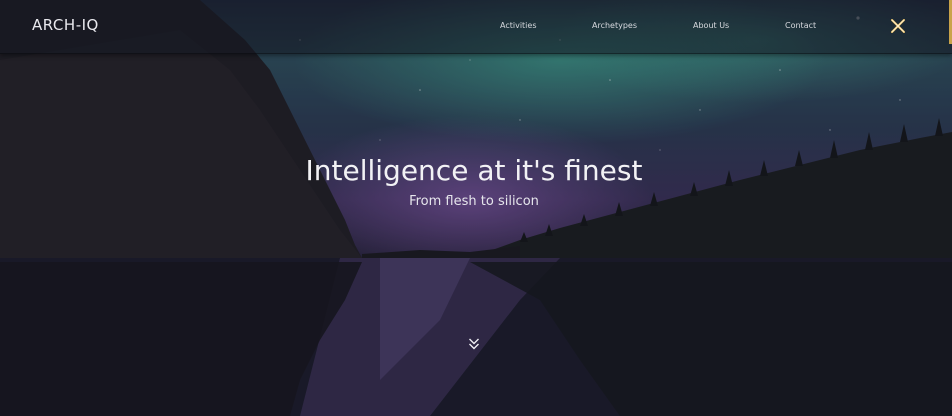 This screenshot has height=416, width=952. I want to click on close-x-icon, so click(898, 26).